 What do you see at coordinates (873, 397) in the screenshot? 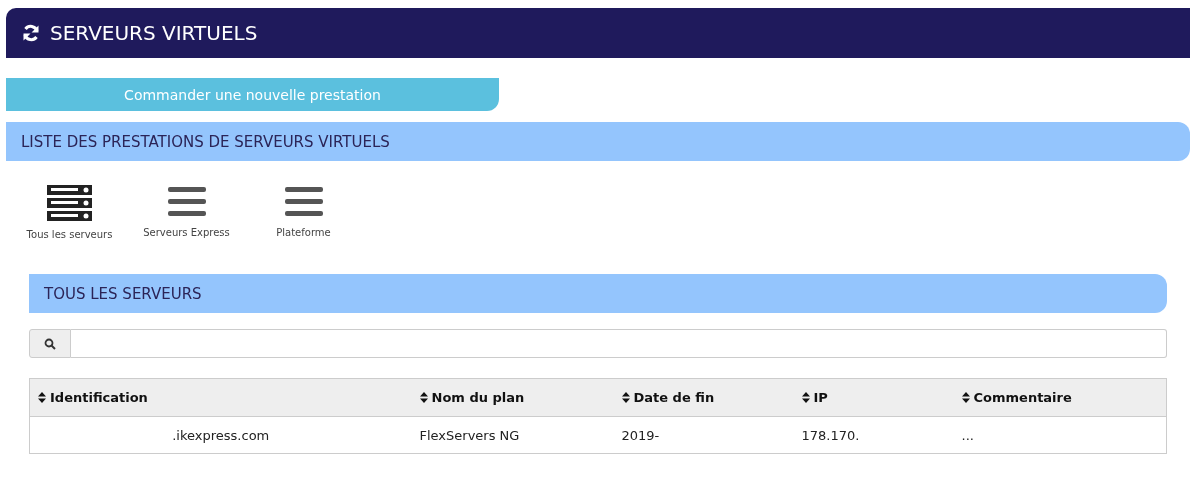
I see `column-header: IP` at bounding box center [873, 397].